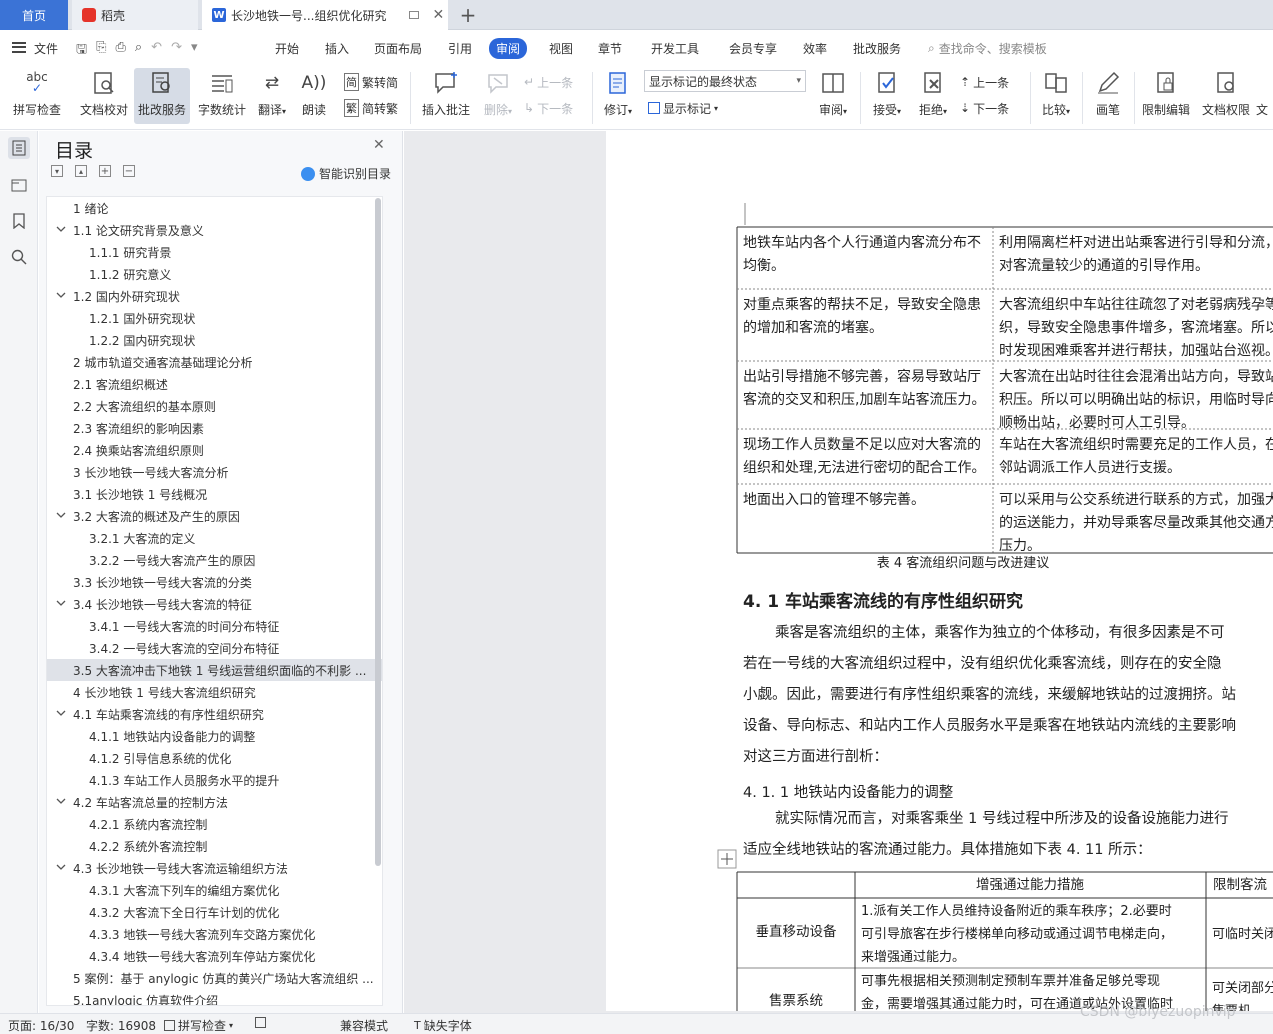 The width and height of the screenshot is (1273, 1034). I want to click on toc-item: 3.1 长沙地铁 1 号线概况, so click(214, 494).